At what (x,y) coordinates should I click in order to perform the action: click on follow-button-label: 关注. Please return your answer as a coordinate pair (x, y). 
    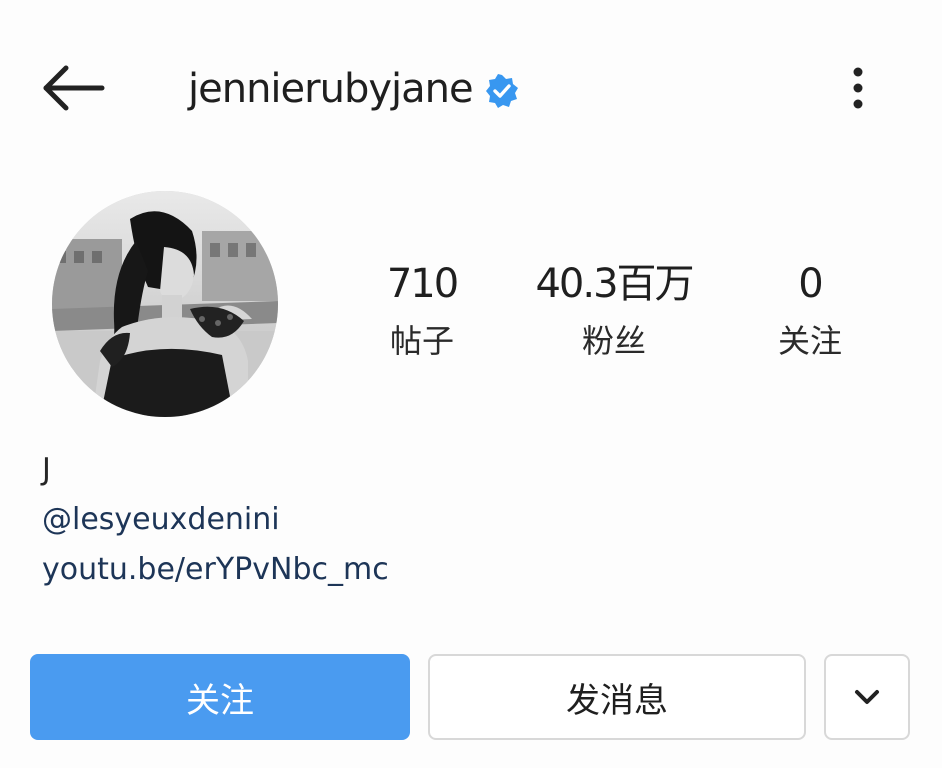
    Looking at the image, I should click on (220, 700).